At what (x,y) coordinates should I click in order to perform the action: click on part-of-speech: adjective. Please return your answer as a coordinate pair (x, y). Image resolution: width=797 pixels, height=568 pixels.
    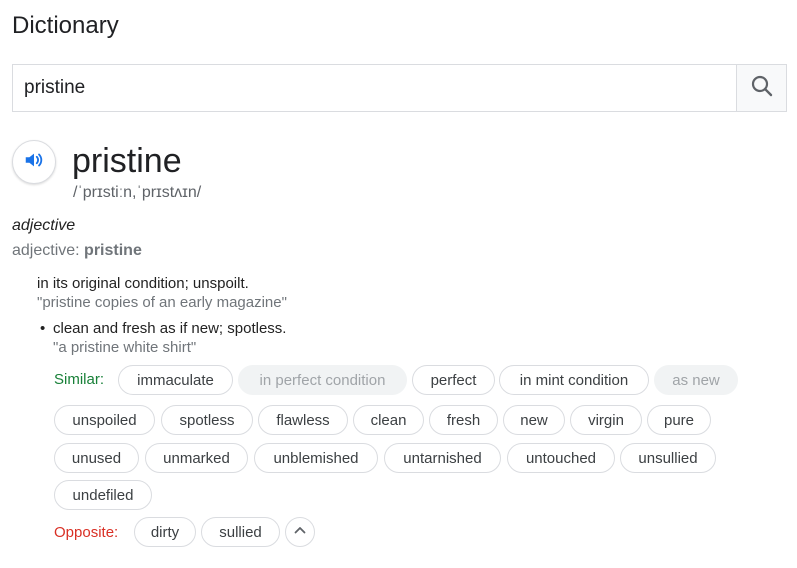
    Looking at the image, I should click on (44, 225).